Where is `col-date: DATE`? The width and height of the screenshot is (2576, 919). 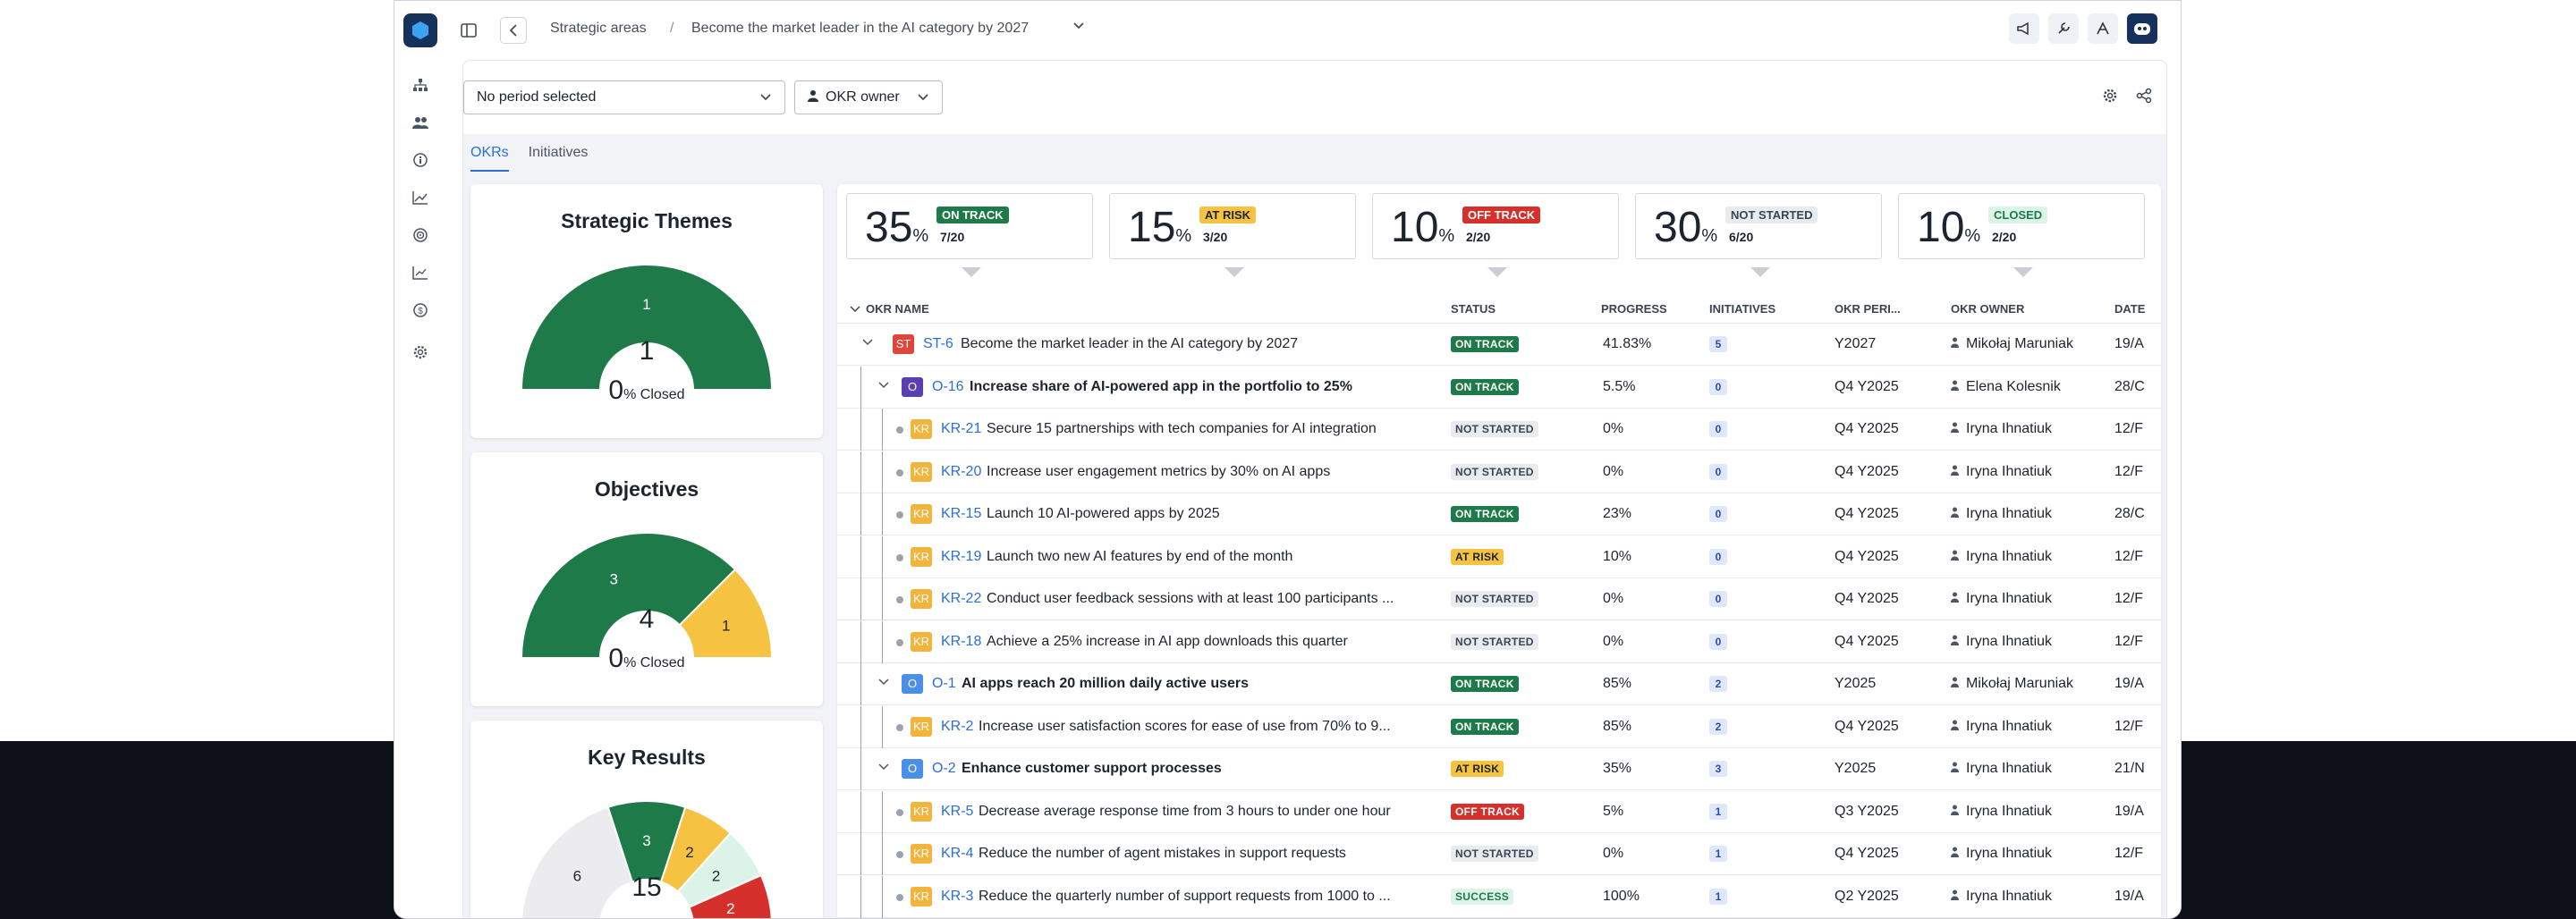 col-date: DATE is located at coordinates (2129, 309).